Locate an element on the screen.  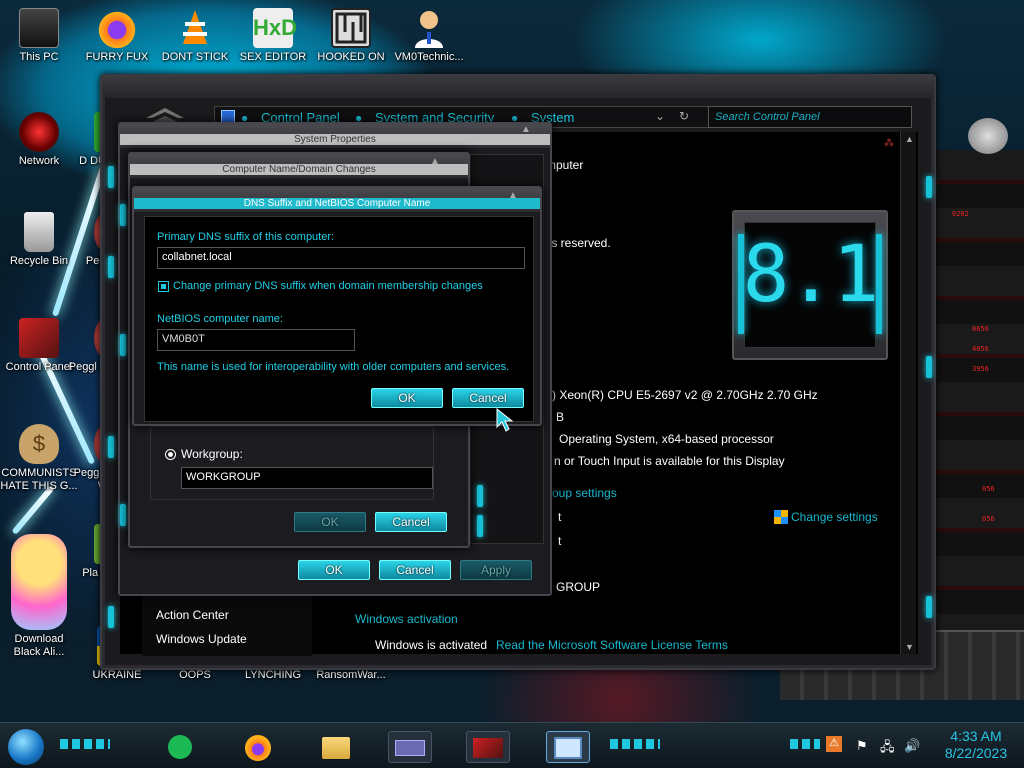
vlc-cone-icon is located at coordinates (195, 28).